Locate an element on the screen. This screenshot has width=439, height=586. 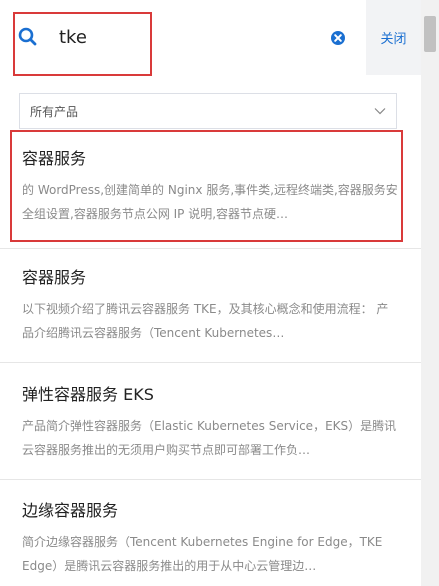
chevron-down-icon is located at coordinates (380, 111).